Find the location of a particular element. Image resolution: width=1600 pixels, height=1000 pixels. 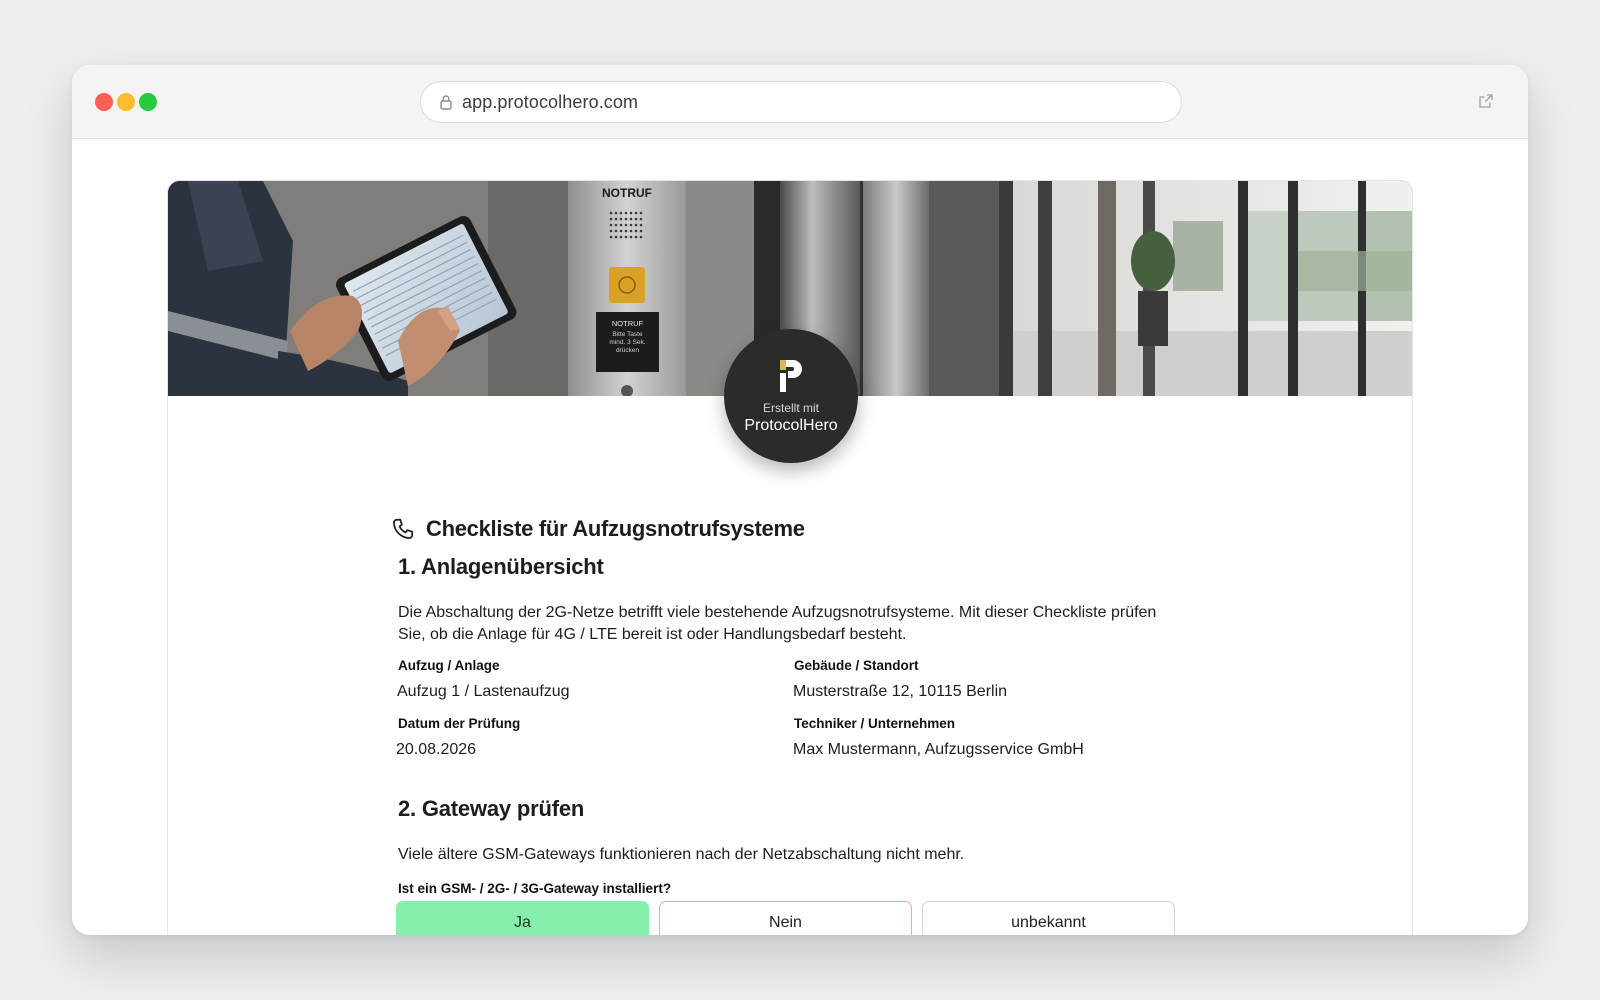

url-text: app.protocolhero.com is located at coordinates (550, 101).